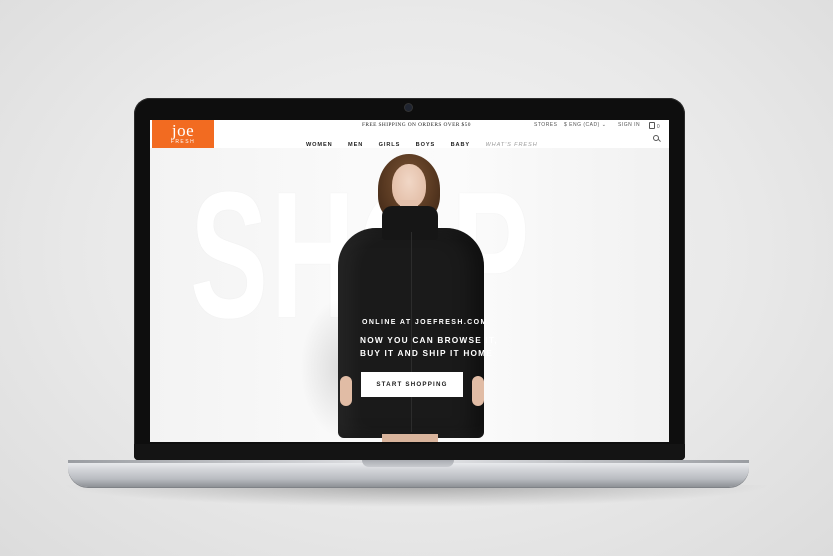 The height and width of the screenshot is (556, 833). What do you see at coordinates (427, 353) in the screenshot?
I see `hero-headline-line-2: BUY IT AND SHIP IT HOME` at bounding box center [427, 353].